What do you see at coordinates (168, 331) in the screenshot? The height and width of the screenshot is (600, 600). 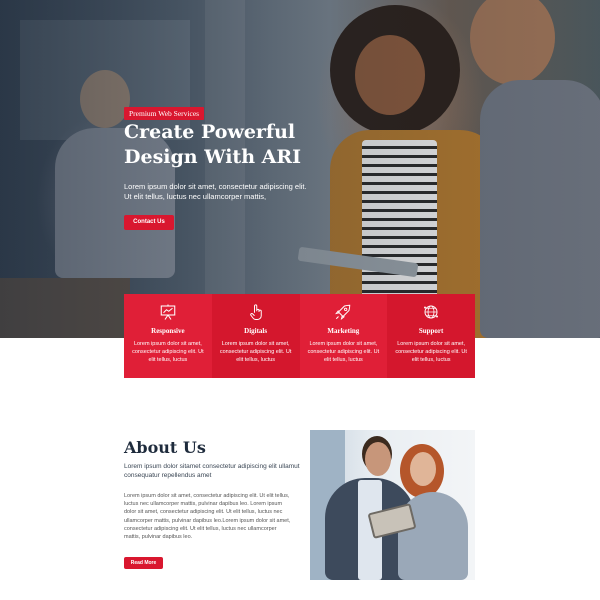 I see `service-title: Responsive` at bounding box center [168, 331].